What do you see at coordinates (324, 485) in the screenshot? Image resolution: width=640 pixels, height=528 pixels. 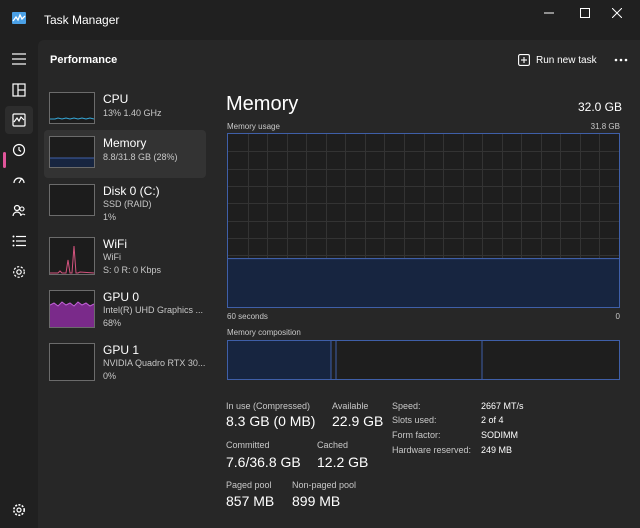 I see `non-paged-pool-label: Non-paged pool` at bounding box center [324, 485].